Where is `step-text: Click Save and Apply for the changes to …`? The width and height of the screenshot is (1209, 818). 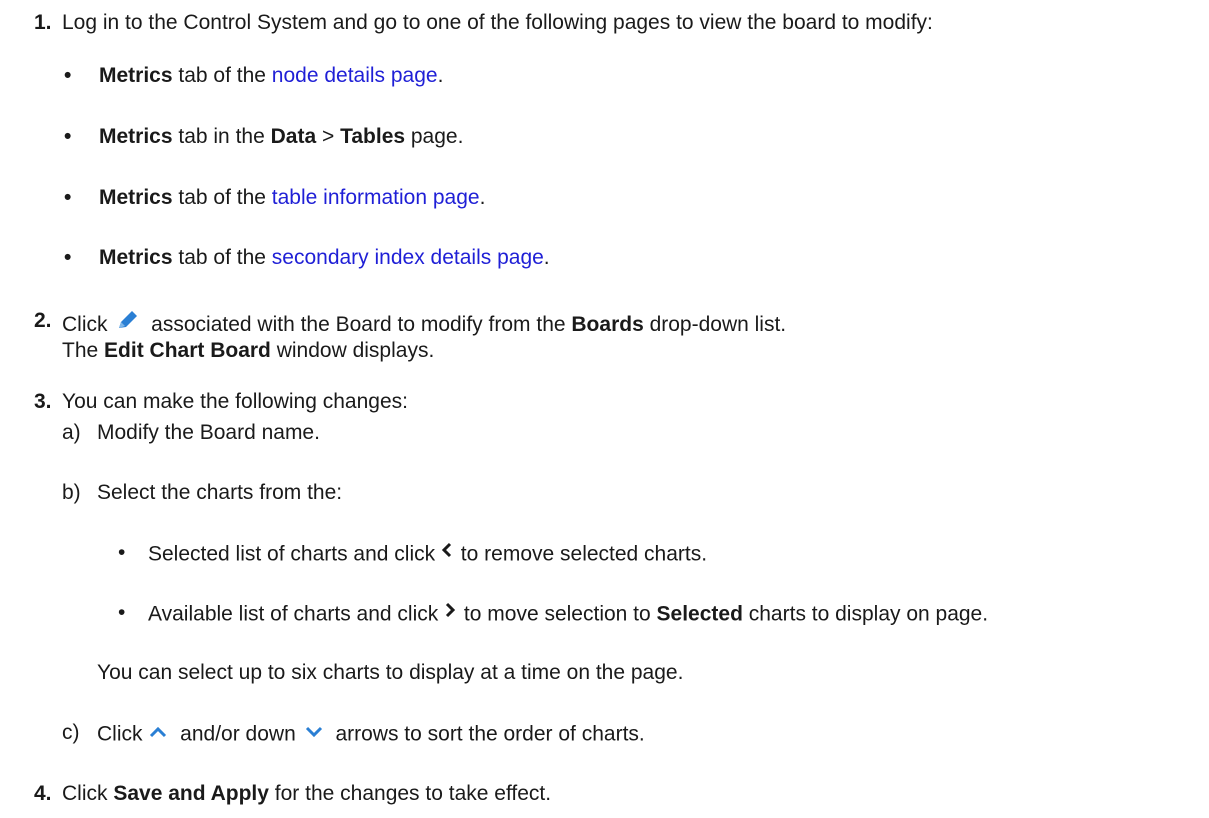
step-text: Click Save and Apply for the changes to … is located at coordinates (306, 794).